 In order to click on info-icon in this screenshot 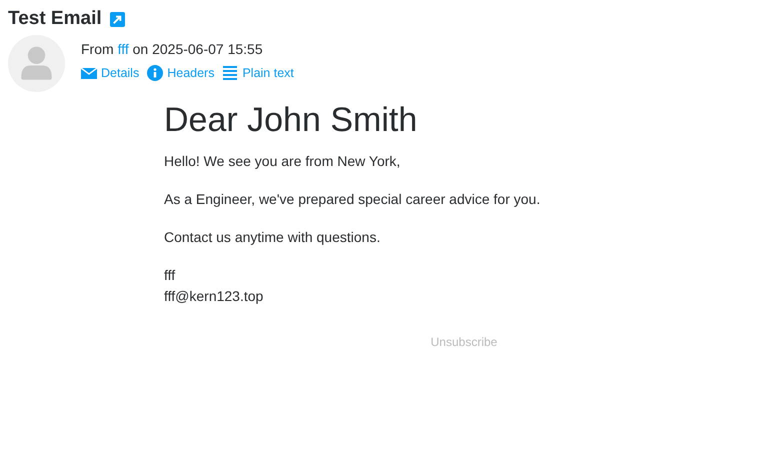, I will do `click(155, 73)`.